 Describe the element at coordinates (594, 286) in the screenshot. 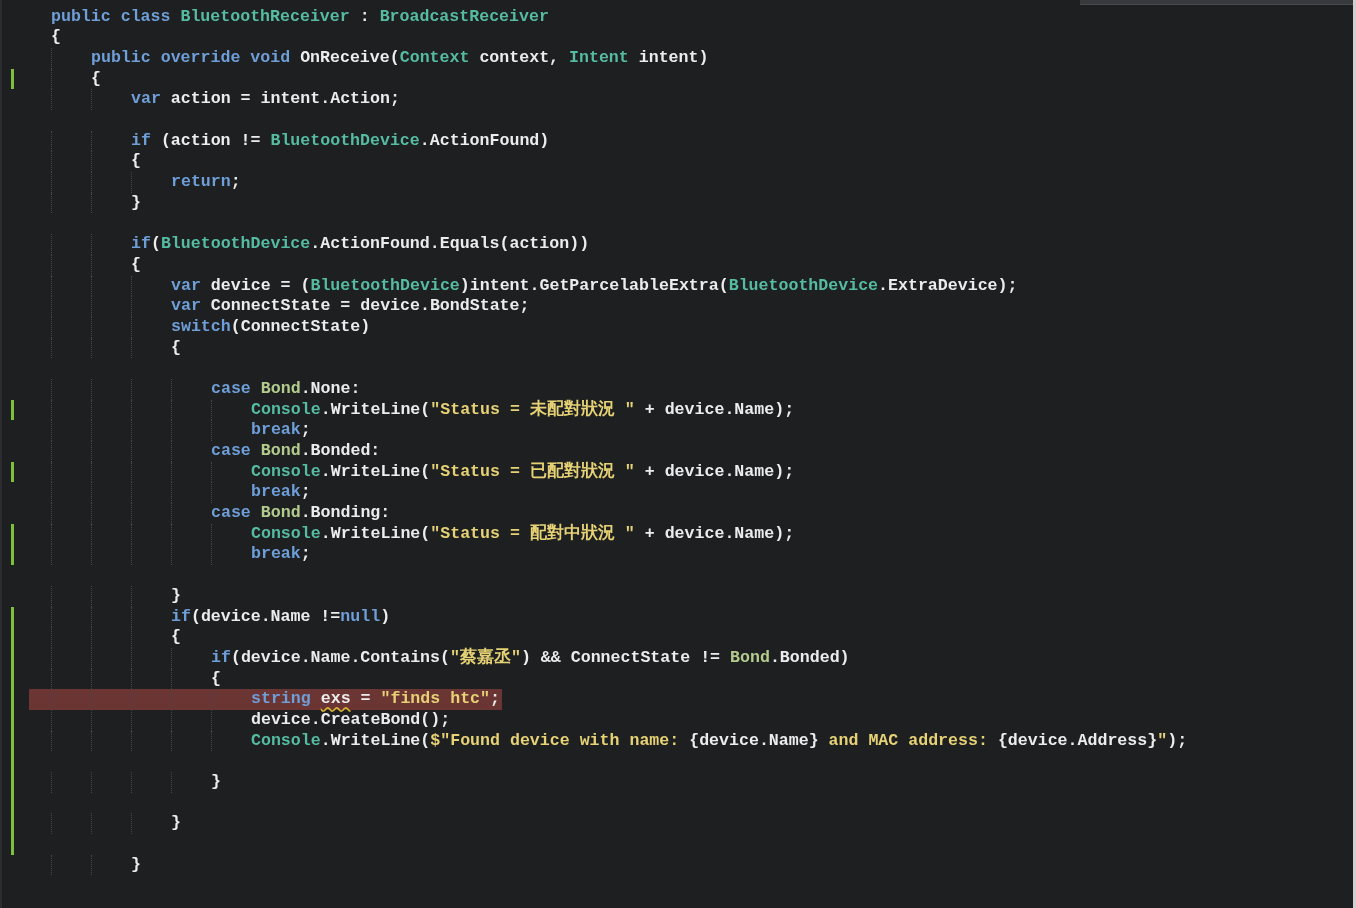

I see `code-line: var device = (BluetoothDevice)intent.GetParcelableExtra(BluetoothDevice.ExtraDevice);` at that location.